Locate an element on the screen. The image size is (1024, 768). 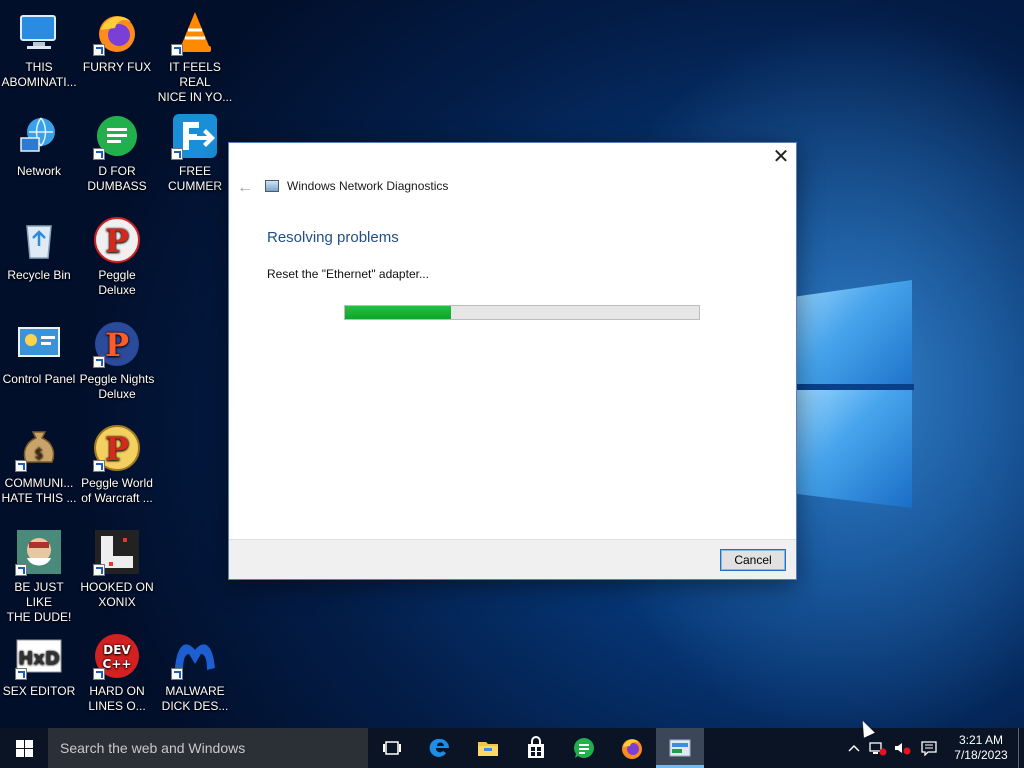
notification-icon is located at coordinates (929, 748).